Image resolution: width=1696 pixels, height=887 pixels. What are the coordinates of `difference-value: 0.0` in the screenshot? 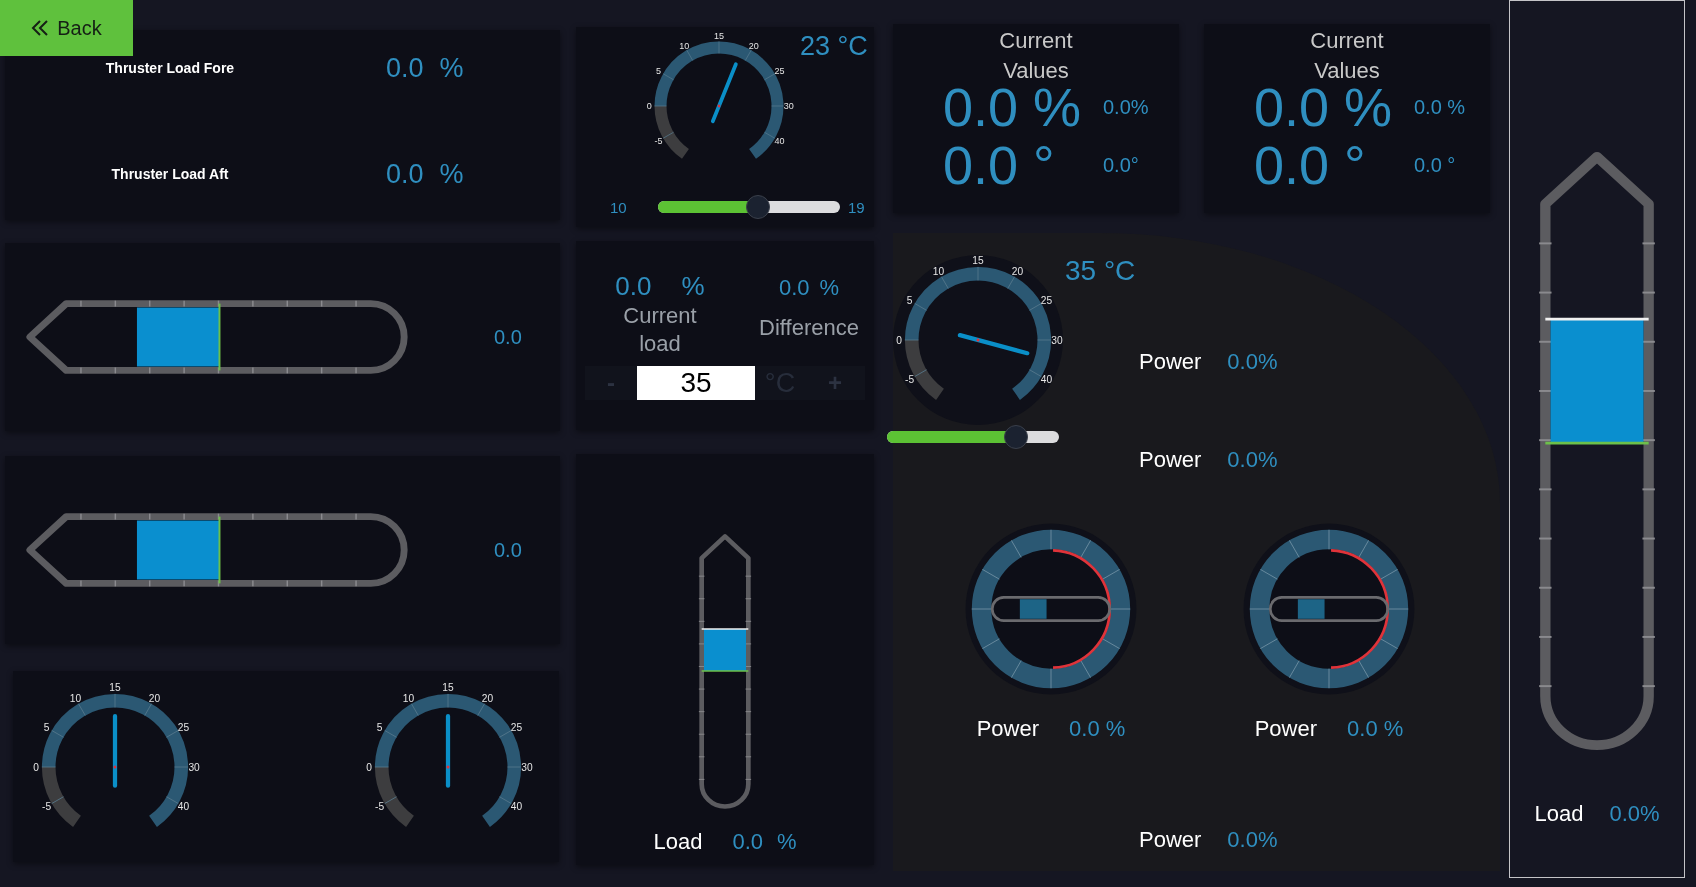 It's located at (794, 288).